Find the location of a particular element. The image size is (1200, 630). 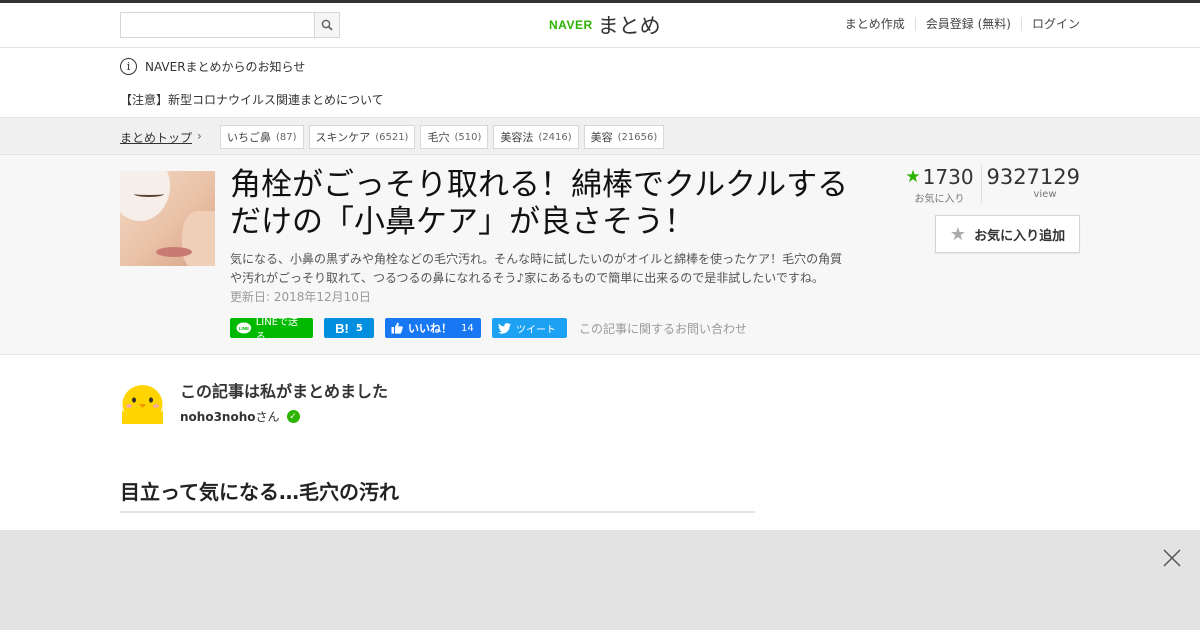

line-icon: LINE is located at coordinates (244, 328).